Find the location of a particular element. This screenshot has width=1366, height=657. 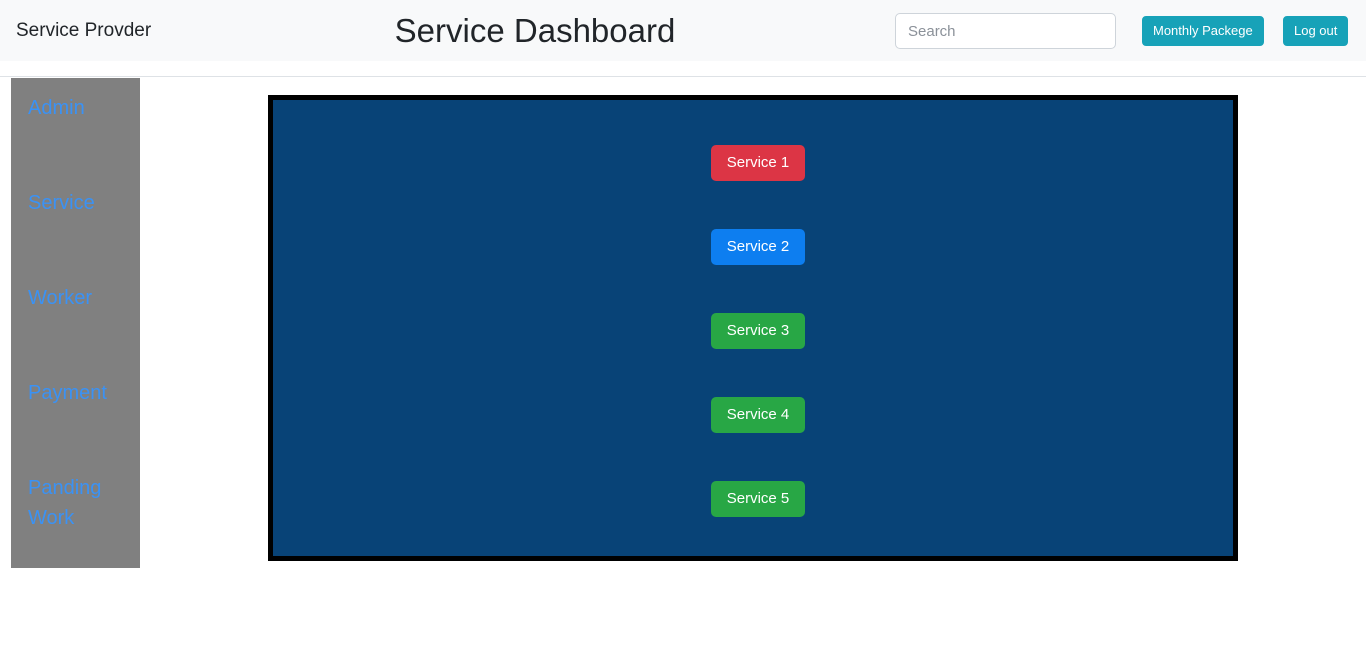

service-button-3: Service 3 is located at coordinates (758, 331).